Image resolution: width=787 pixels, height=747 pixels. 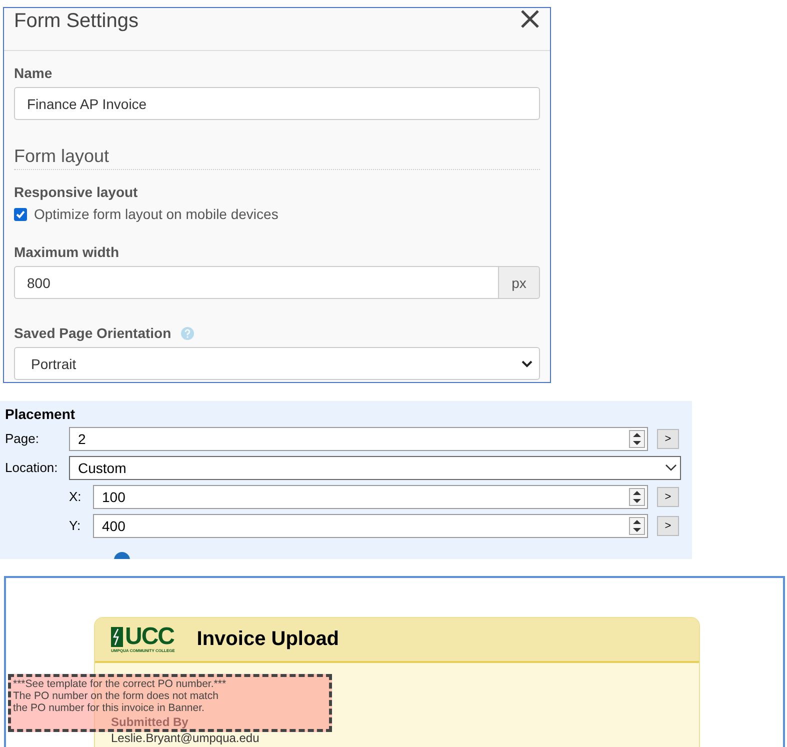 What do you see at coordinates (75, 525) in the screenshot?
I see `field-label: Y:` at bounding box center [75, 525].